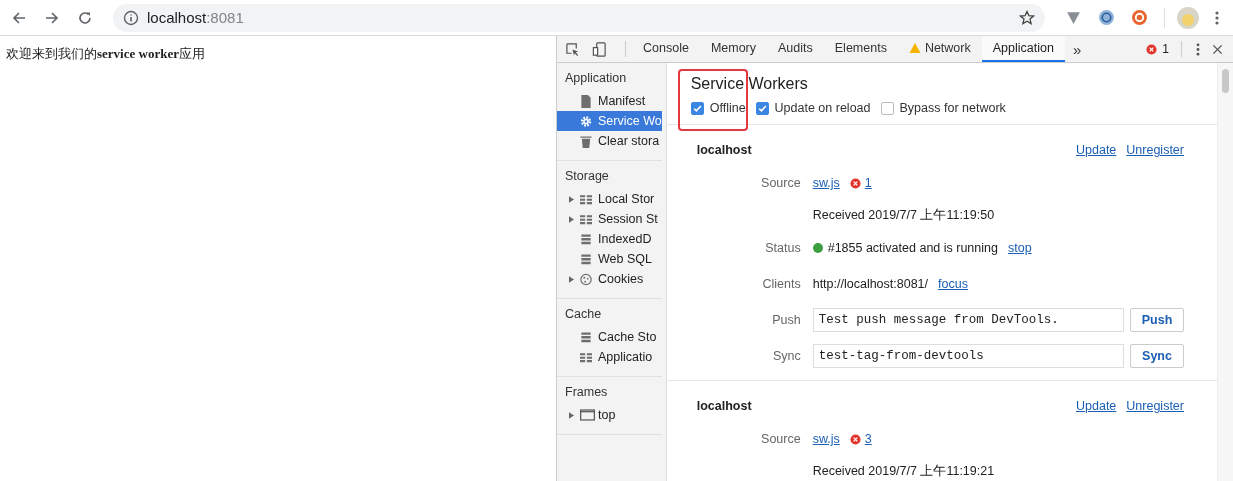 The image size is (1233, 481). Describe the element at coordinates (609, 101) in the screenshot. I see `sidebar-item: Manifest` at that location.